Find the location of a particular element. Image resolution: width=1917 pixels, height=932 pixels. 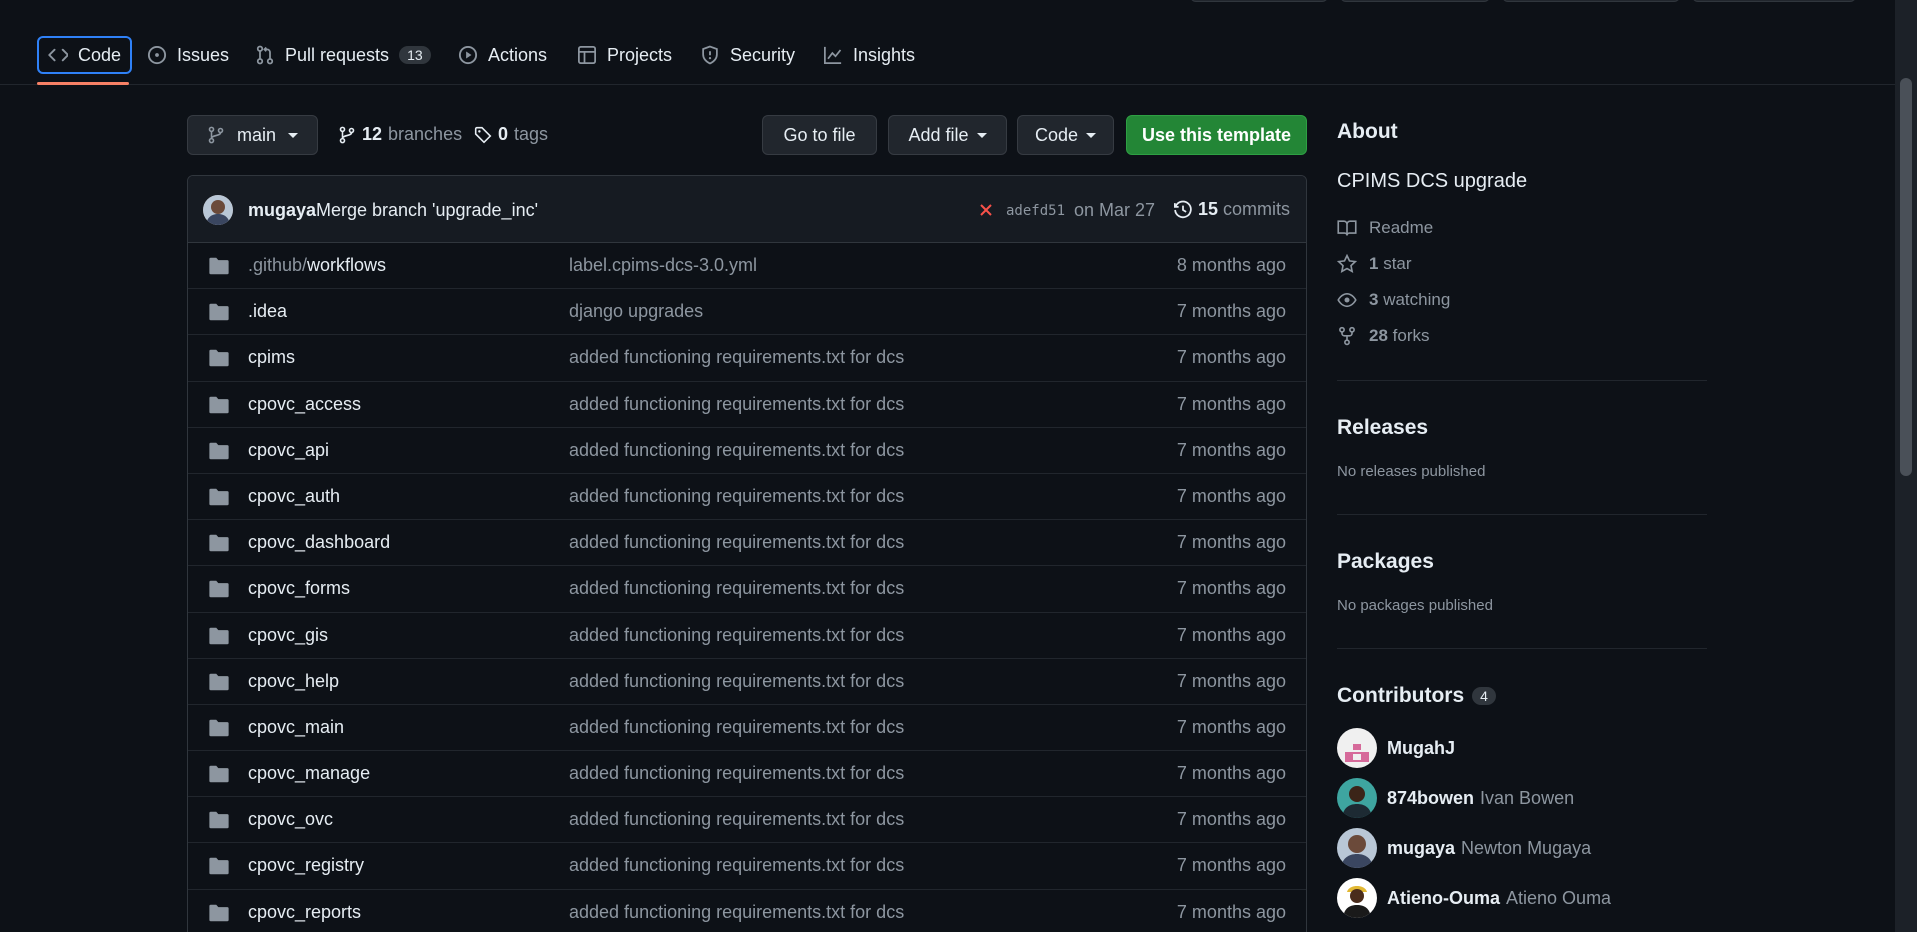

tags-link: 0 tags is located at coordinates (511, 134).